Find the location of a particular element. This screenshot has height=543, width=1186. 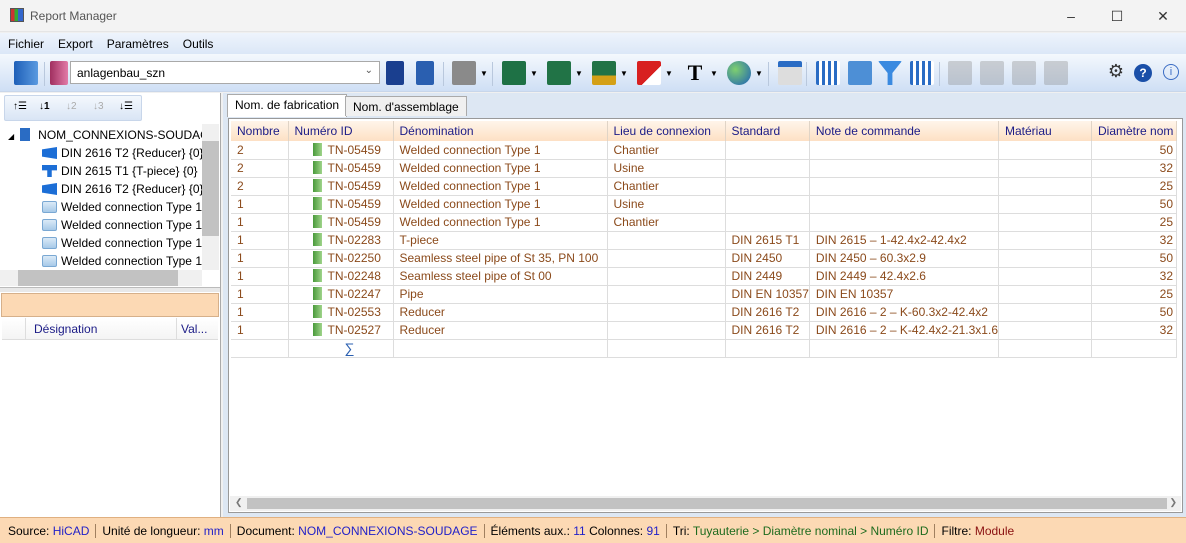

tab-nom-fabrication: Nom. de fabrication is located at coordinates (287, 105).